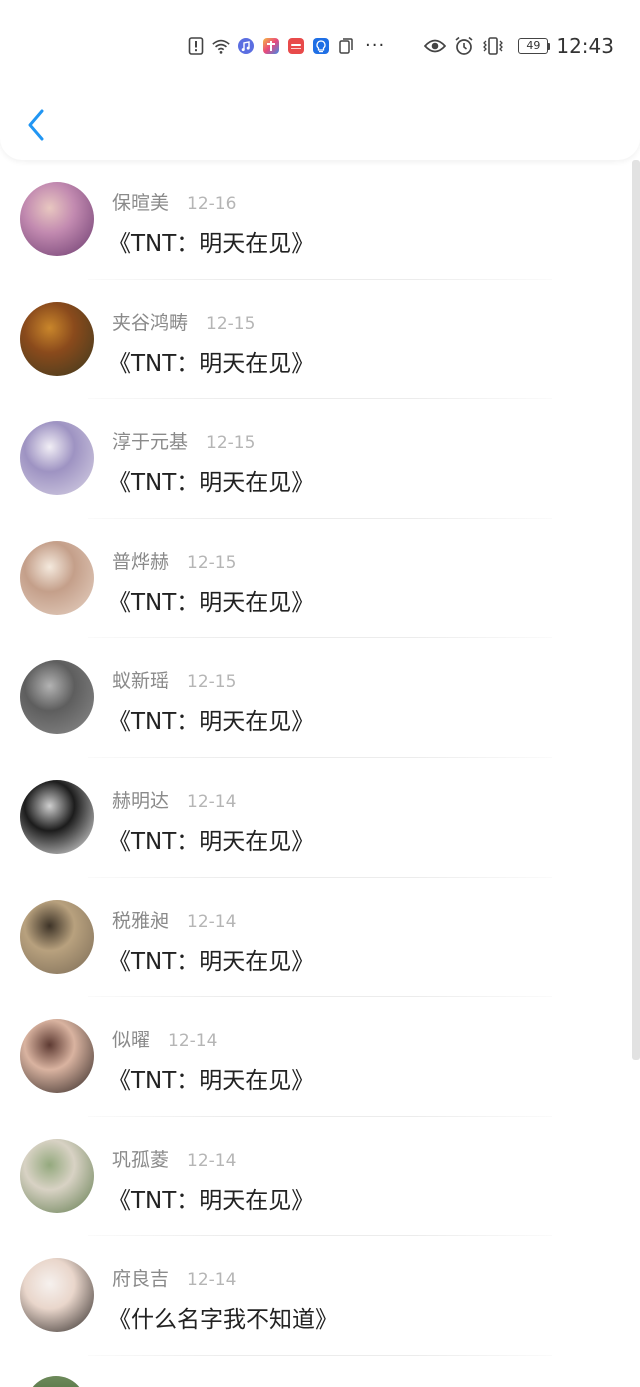 The image size is (640, 1387). What do you see at coordinates (636, 610) in the screenshot?
I see `scrollbar` at bounding box center [636, 610].